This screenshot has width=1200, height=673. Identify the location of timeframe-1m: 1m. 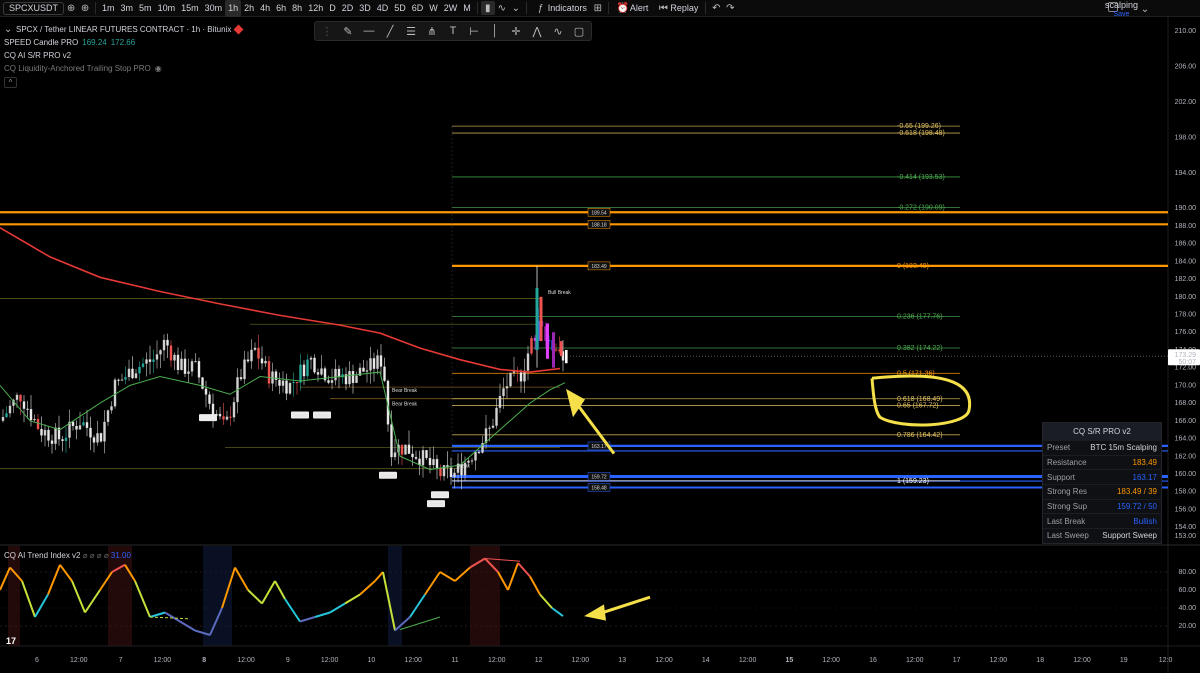
(108, 8).